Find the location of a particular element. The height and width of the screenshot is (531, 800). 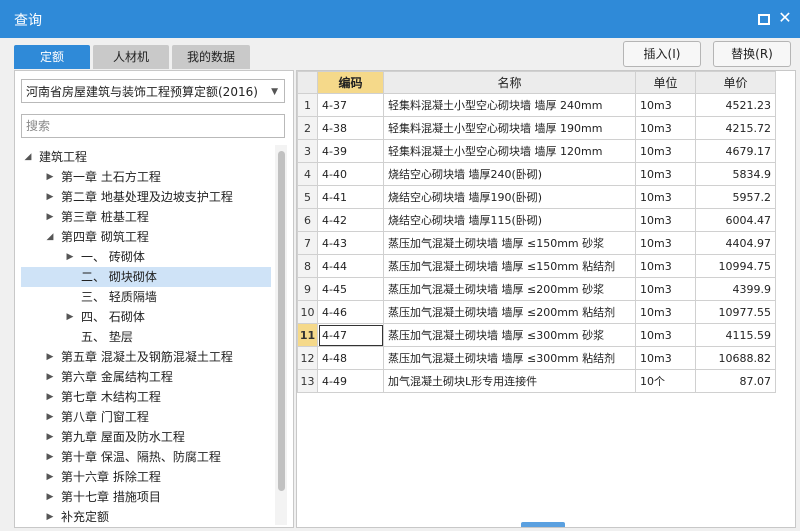

row-number: 1 is located at coordinates (307, 105).